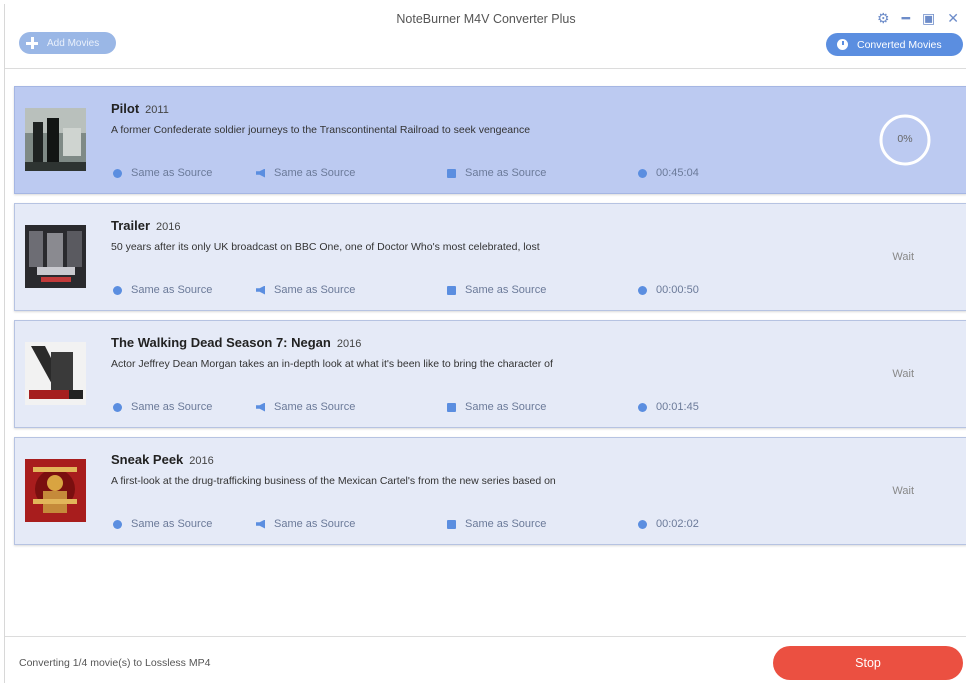 The image size is (966, 684). Describe the element at coordinates (899, 44) in the screenshot. I see `converted-movies-label: Converted Movies` at that location.